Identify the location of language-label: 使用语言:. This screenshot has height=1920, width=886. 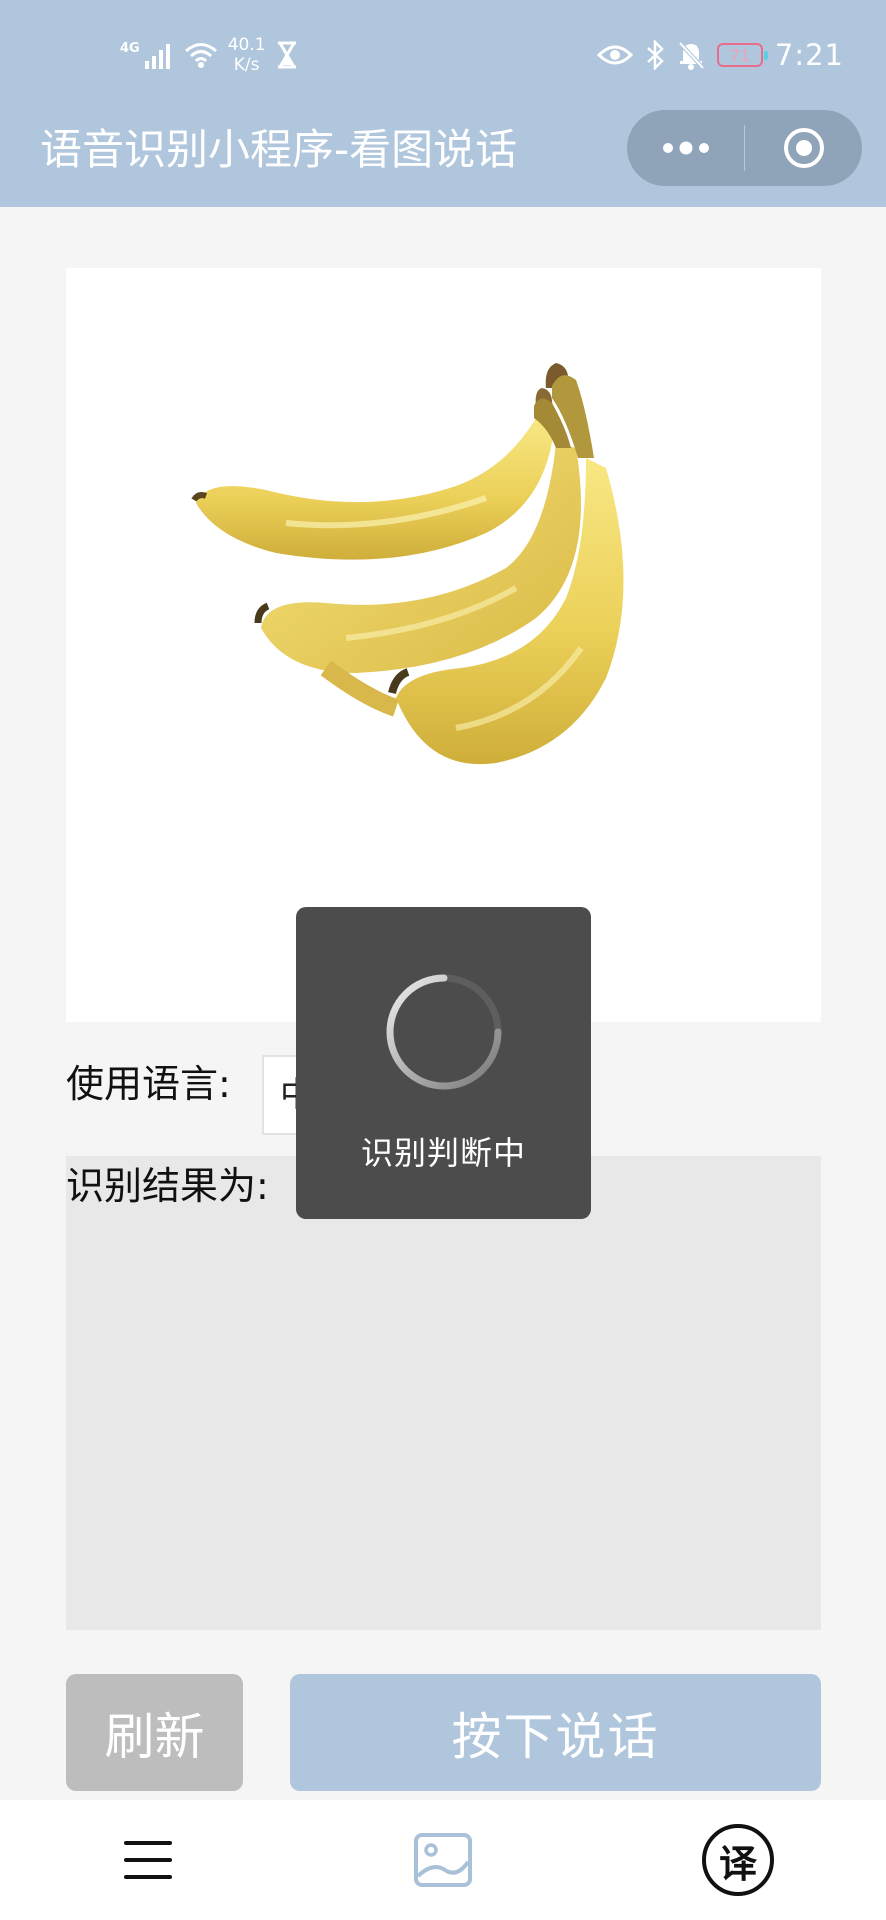
(148, 1084).